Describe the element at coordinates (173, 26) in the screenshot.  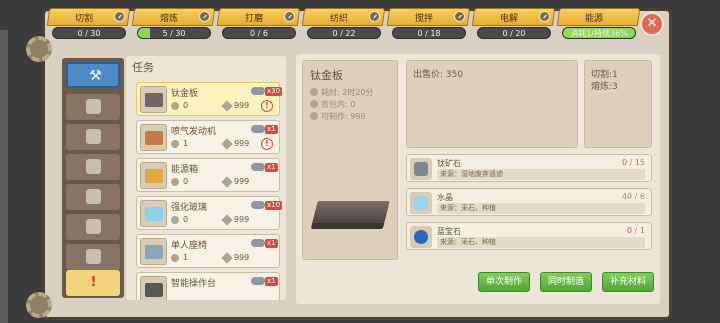
I see `tab-smelting: 熔炼 5 / 30` at that location.